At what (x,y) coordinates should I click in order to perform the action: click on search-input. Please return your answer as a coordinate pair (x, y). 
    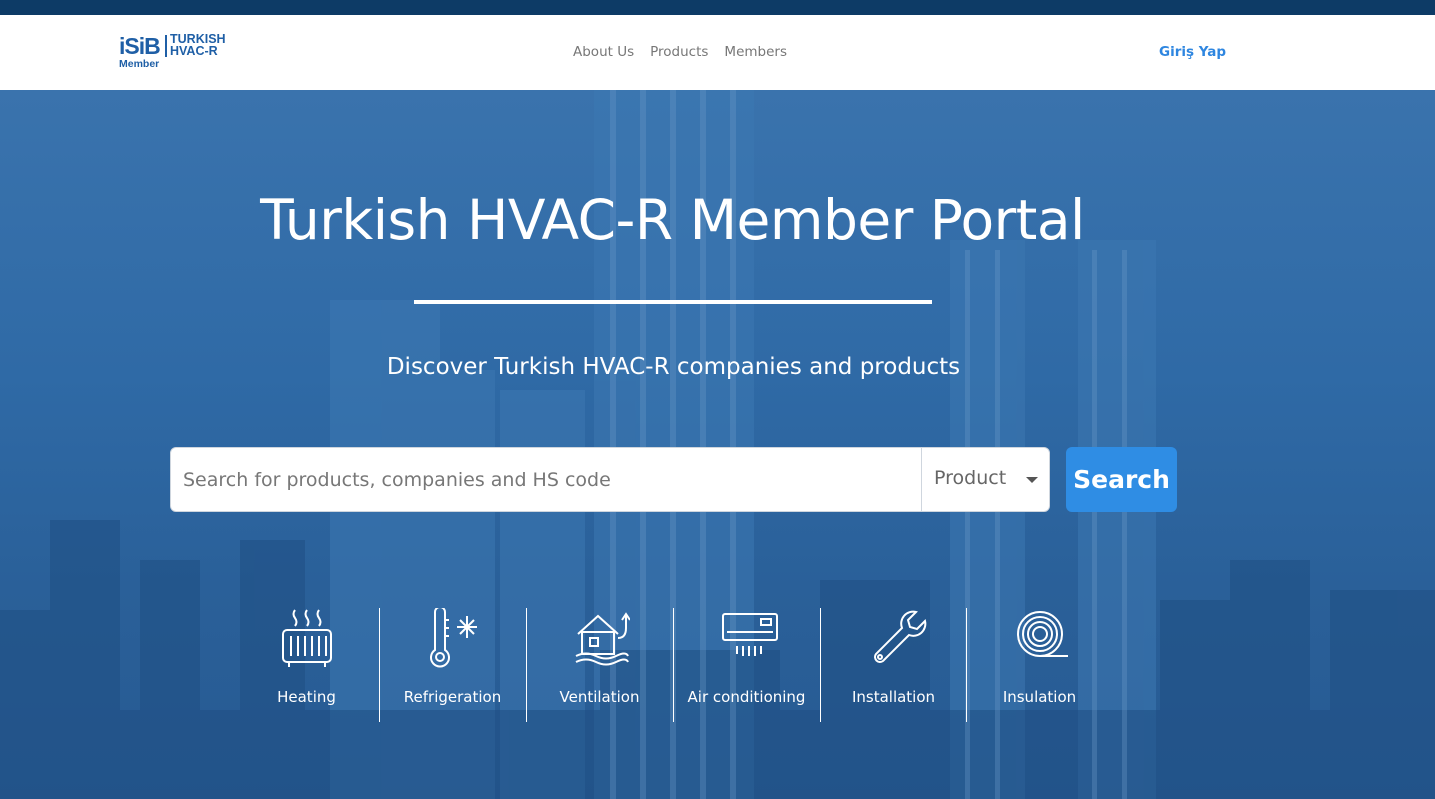
    Looking at the image, I should click on (546, 479).